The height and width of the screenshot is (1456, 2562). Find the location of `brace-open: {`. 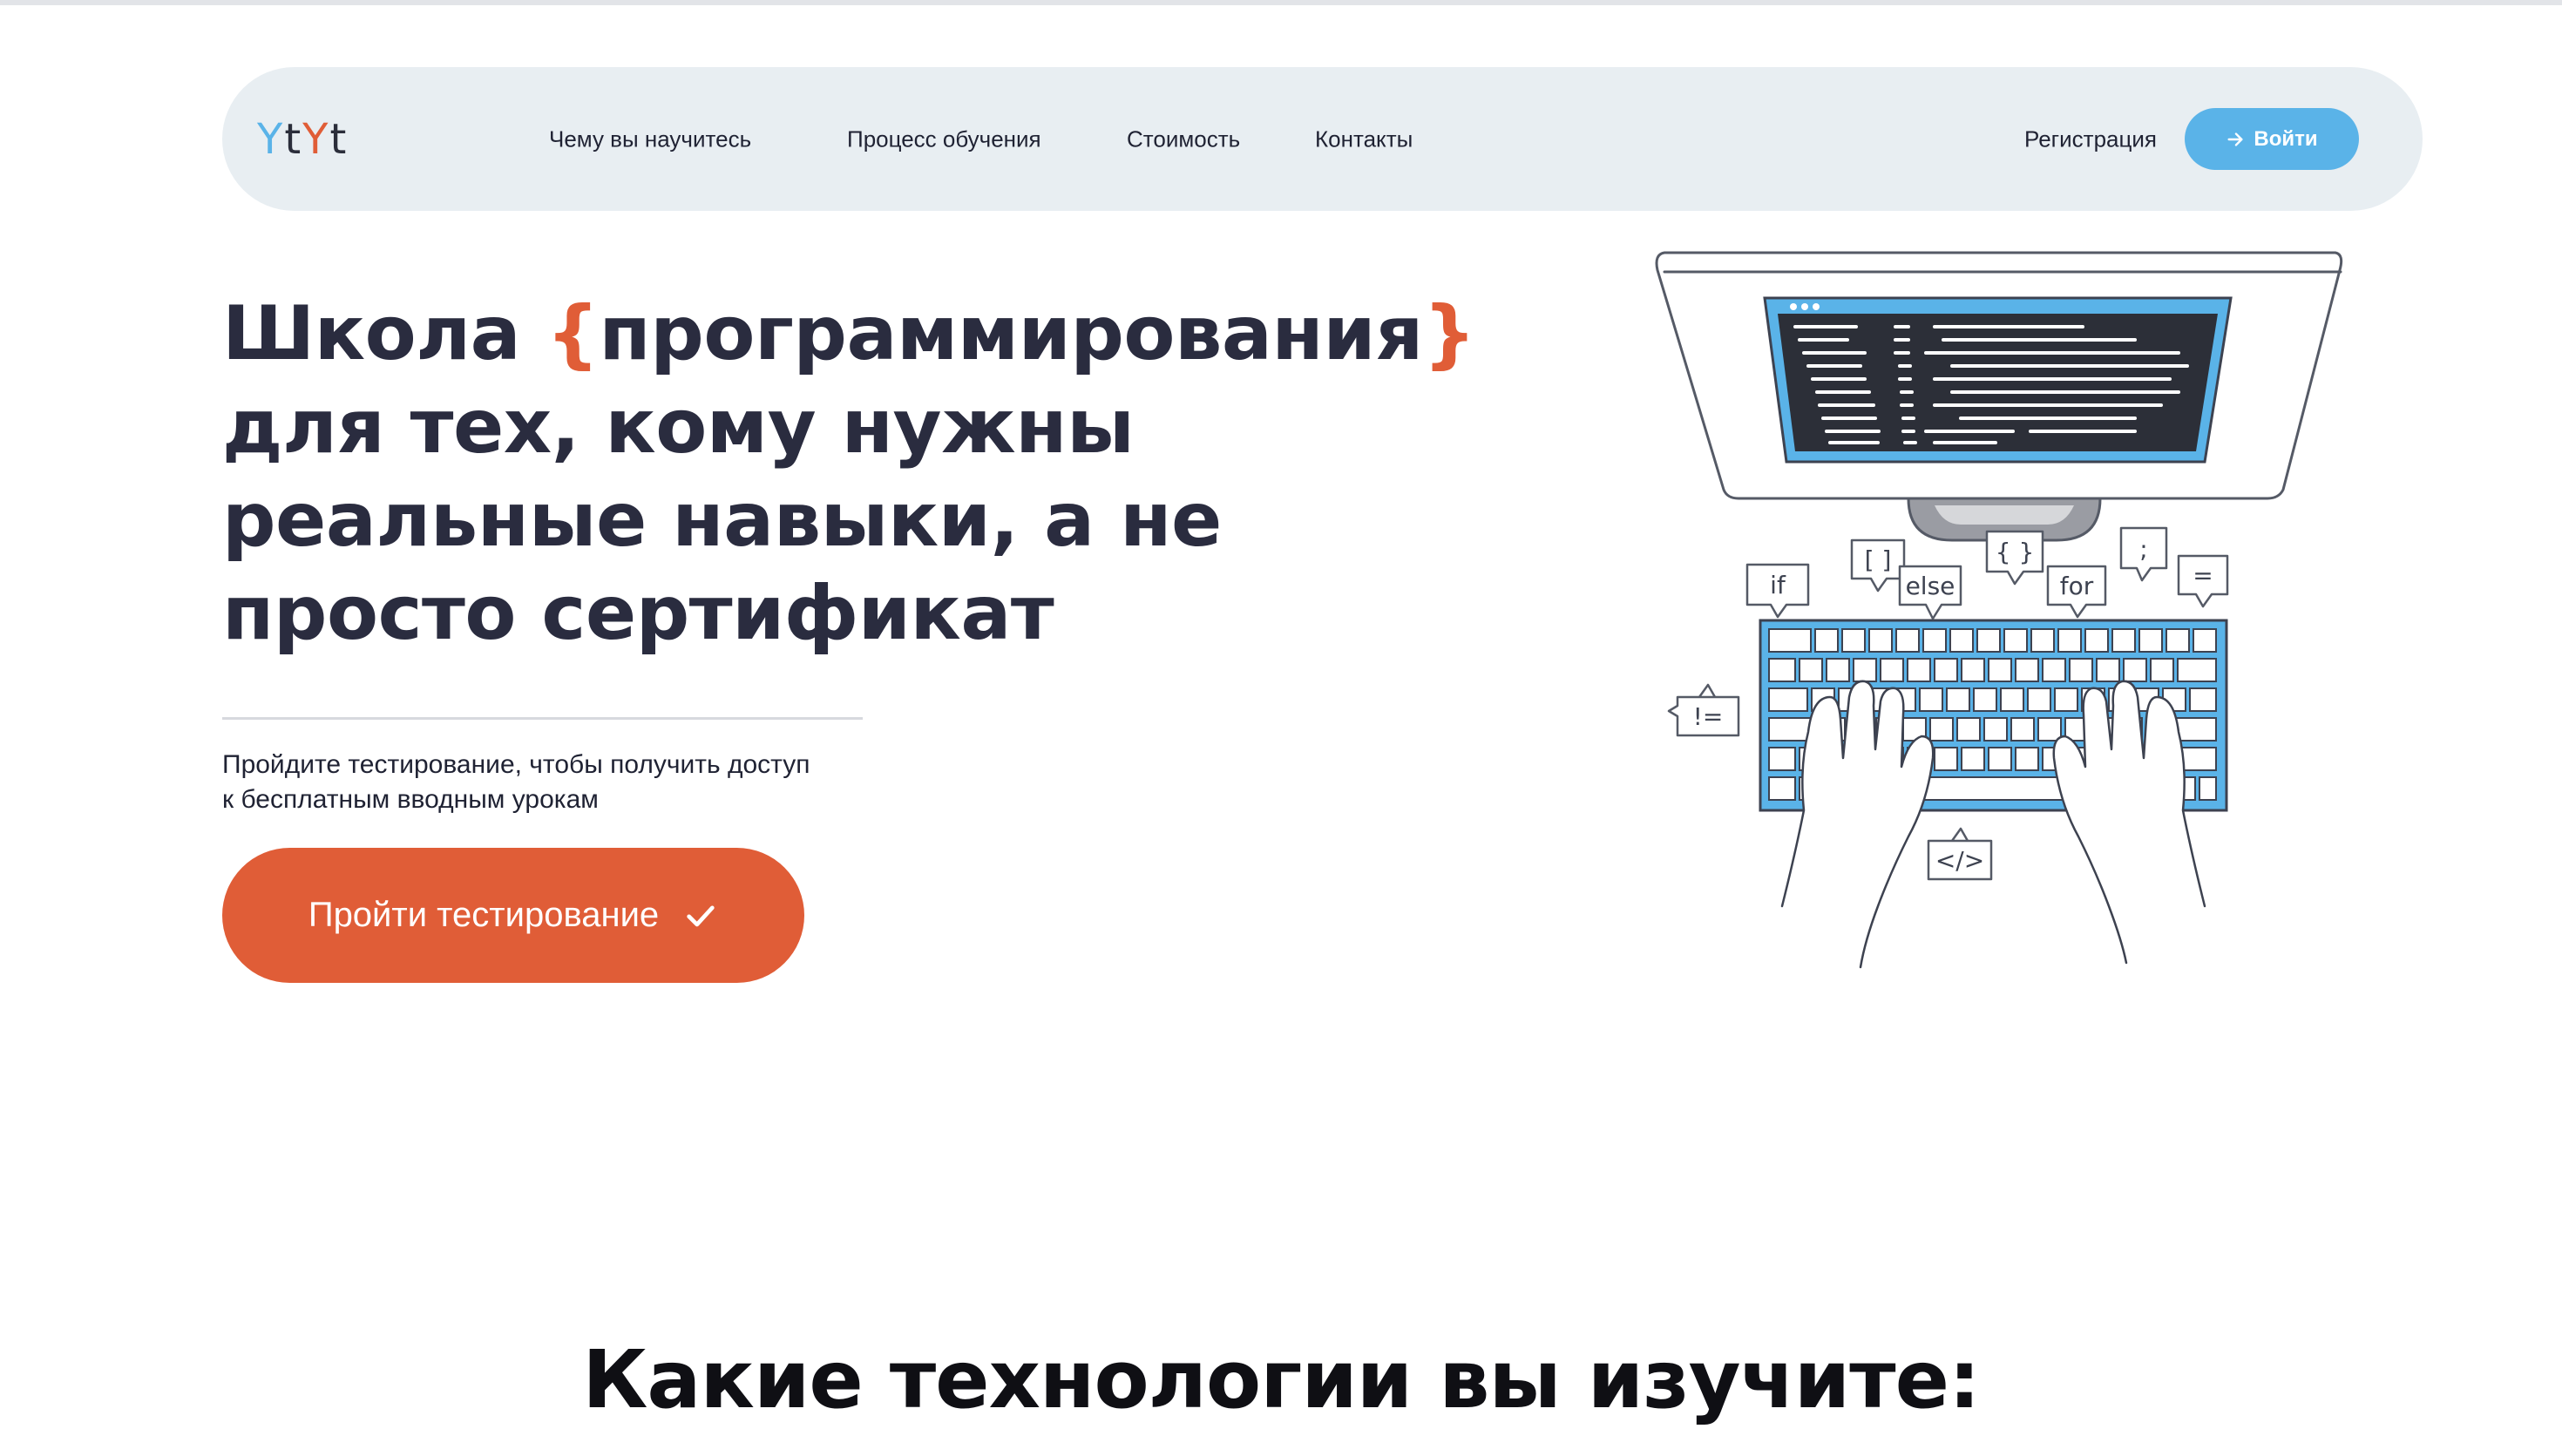

brace-open: { is located at coordinates (573, 333).